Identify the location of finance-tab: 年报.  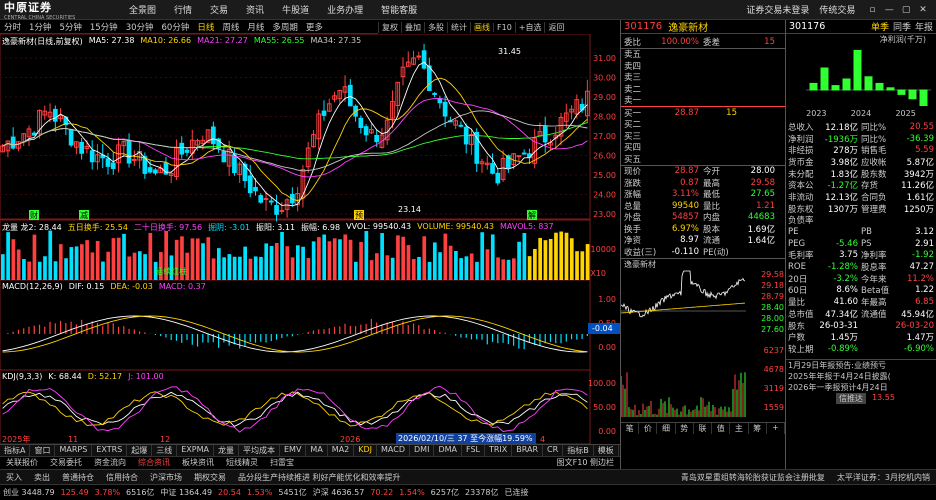
(924, 26).